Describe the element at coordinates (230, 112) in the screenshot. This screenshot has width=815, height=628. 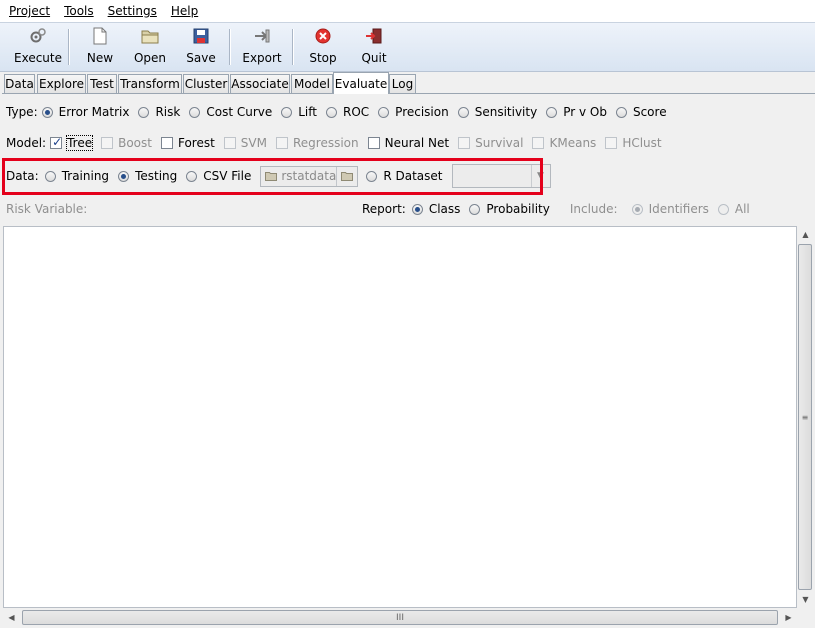
I see `type-cost-curve-radio: Cost Curve` at that location.